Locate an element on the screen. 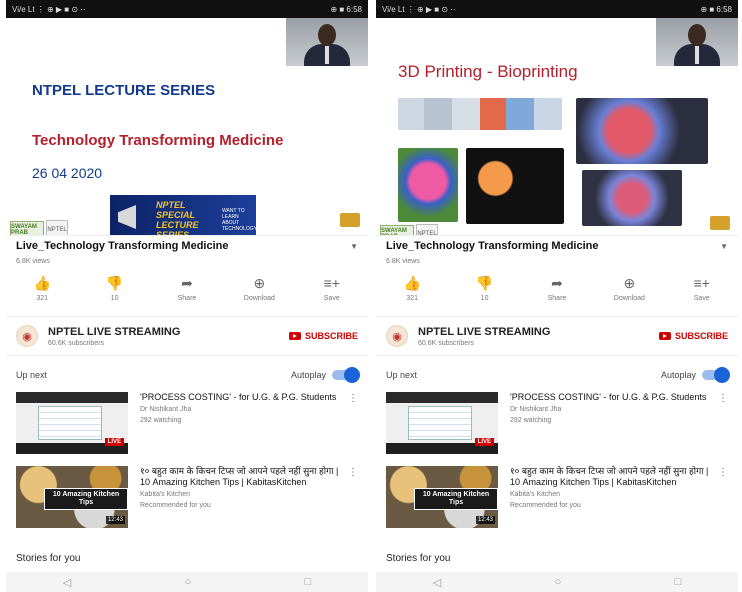  status-right-text: ⊕ ■ 6:58 is located at coordinates (346, 9).